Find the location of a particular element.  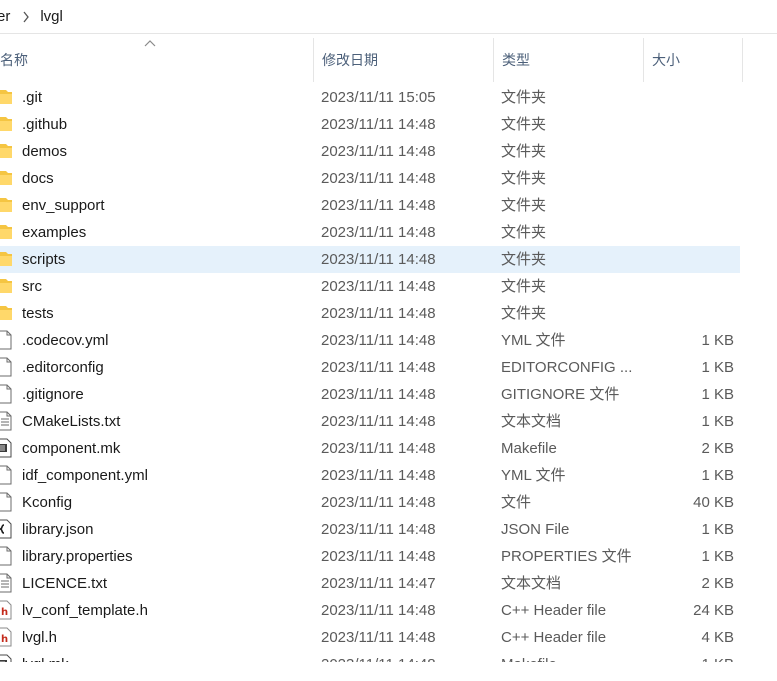

file-type: JSON File is located at coordinates (535, 529).